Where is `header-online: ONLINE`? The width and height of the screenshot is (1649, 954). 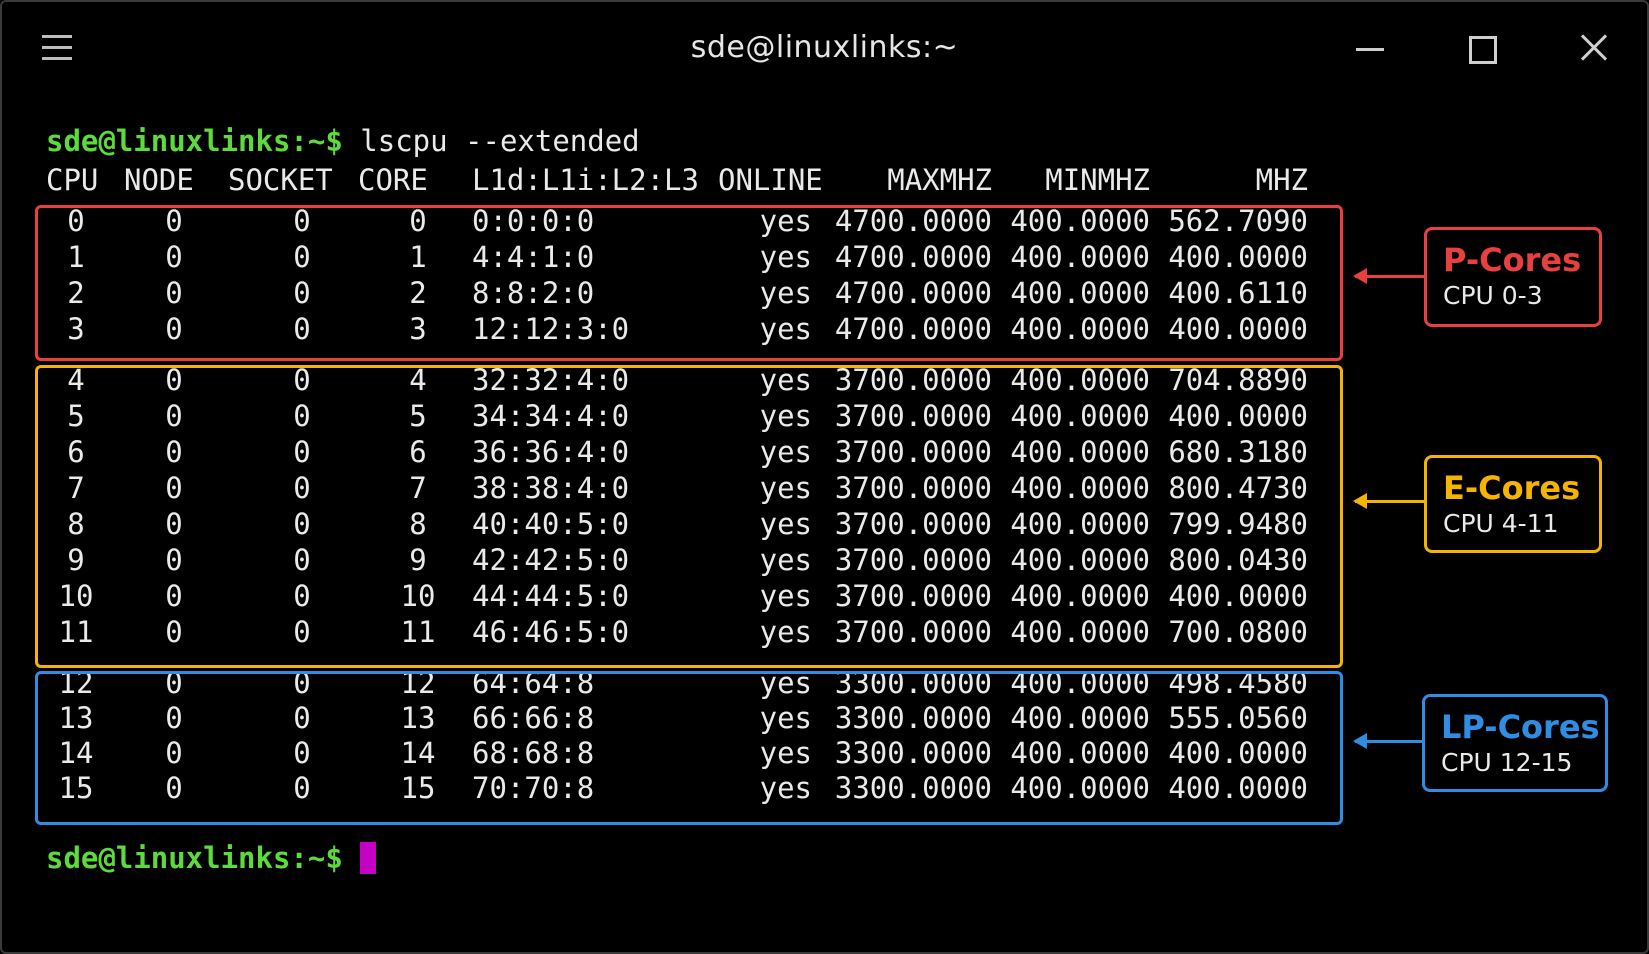 header-online: ONLINE is located at coordinates (770, 180).